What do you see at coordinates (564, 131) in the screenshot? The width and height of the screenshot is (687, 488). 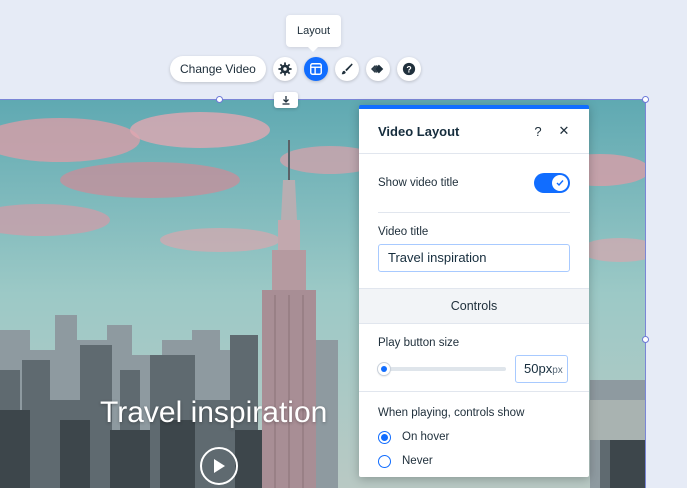 I see `panel-close-icon: ✕` at bounding box center [564, 131].